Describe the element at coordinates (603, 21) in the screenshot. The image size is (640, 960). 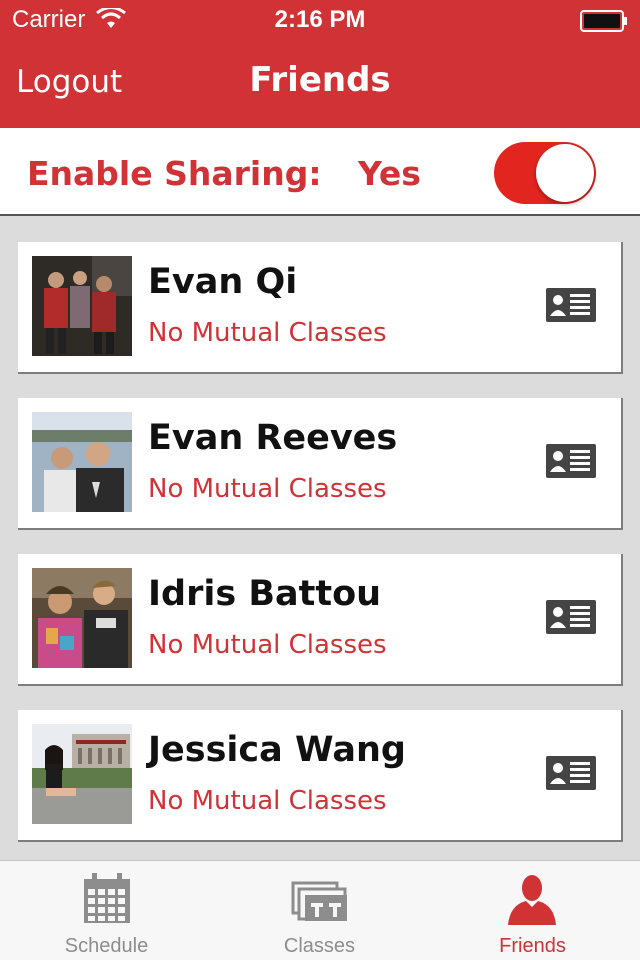
I see `battery-icon` at that location.